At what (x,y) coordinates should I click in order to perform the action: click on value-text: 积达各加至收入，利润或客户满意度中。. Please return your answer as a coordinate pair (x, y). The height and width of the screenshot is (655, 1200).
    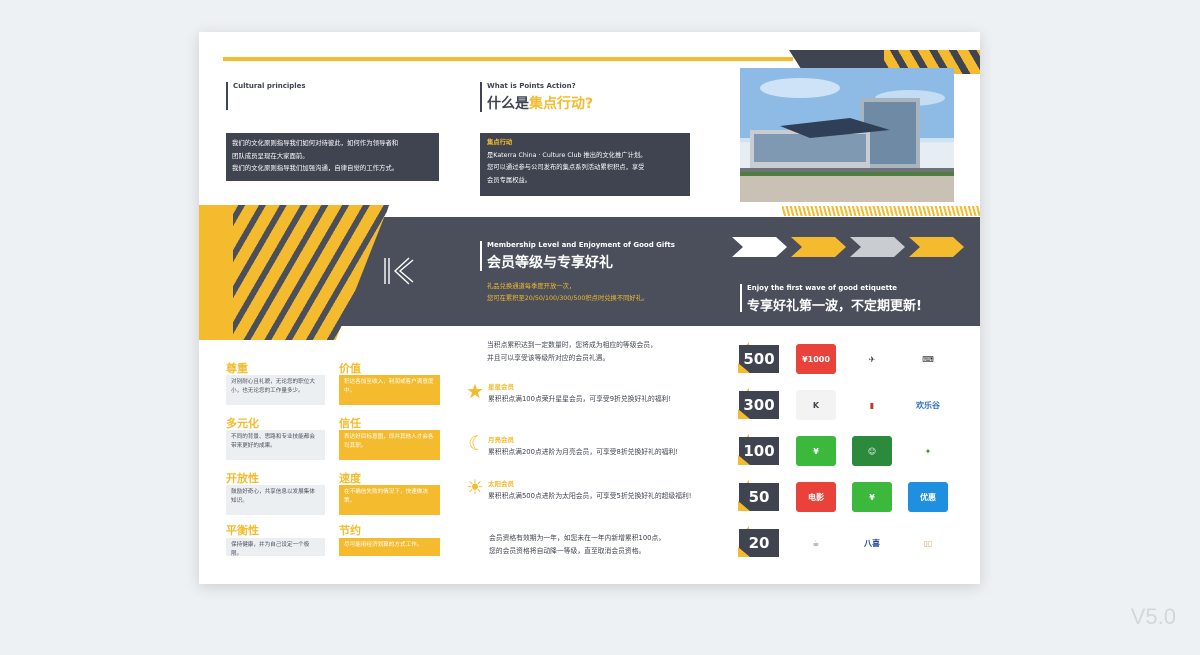
    Looking at the image, I should click on (389, 390).